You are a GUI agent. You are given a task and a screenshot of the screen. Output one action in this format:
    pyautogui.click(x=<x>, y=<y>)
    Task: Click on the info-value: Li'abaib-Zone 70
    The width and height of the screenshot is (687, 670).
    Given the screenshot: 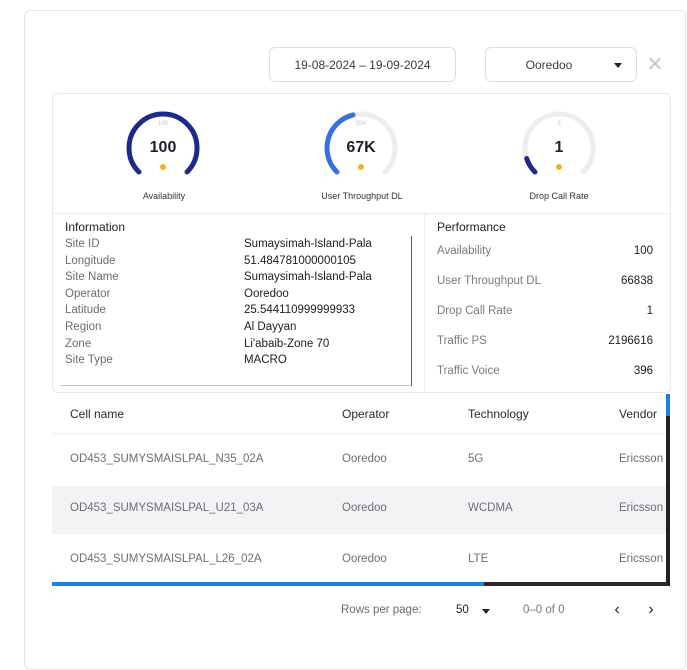 What is the action you would take?
    pyautogui.click(x=287, y=343)
    